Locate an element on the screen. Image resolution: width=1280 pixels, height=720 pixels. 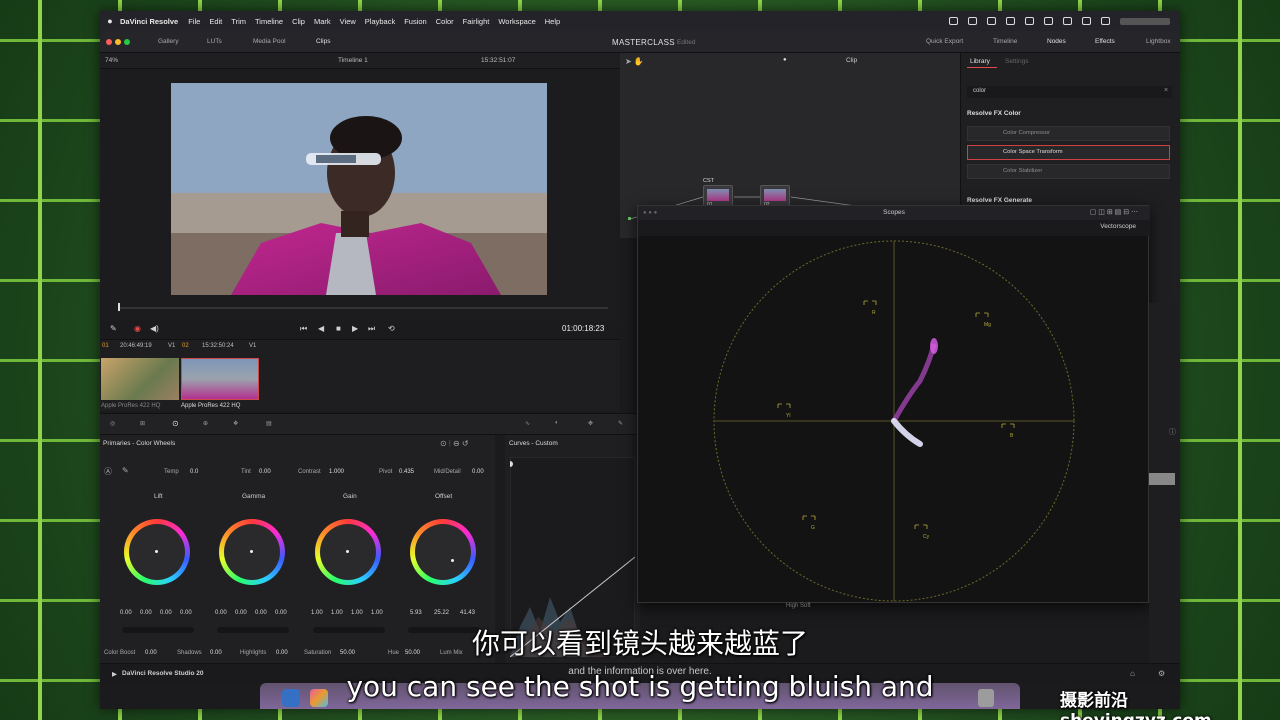
section-resolve-fx-generate: Resolve FX Generate is located at coordinates (999, 200).